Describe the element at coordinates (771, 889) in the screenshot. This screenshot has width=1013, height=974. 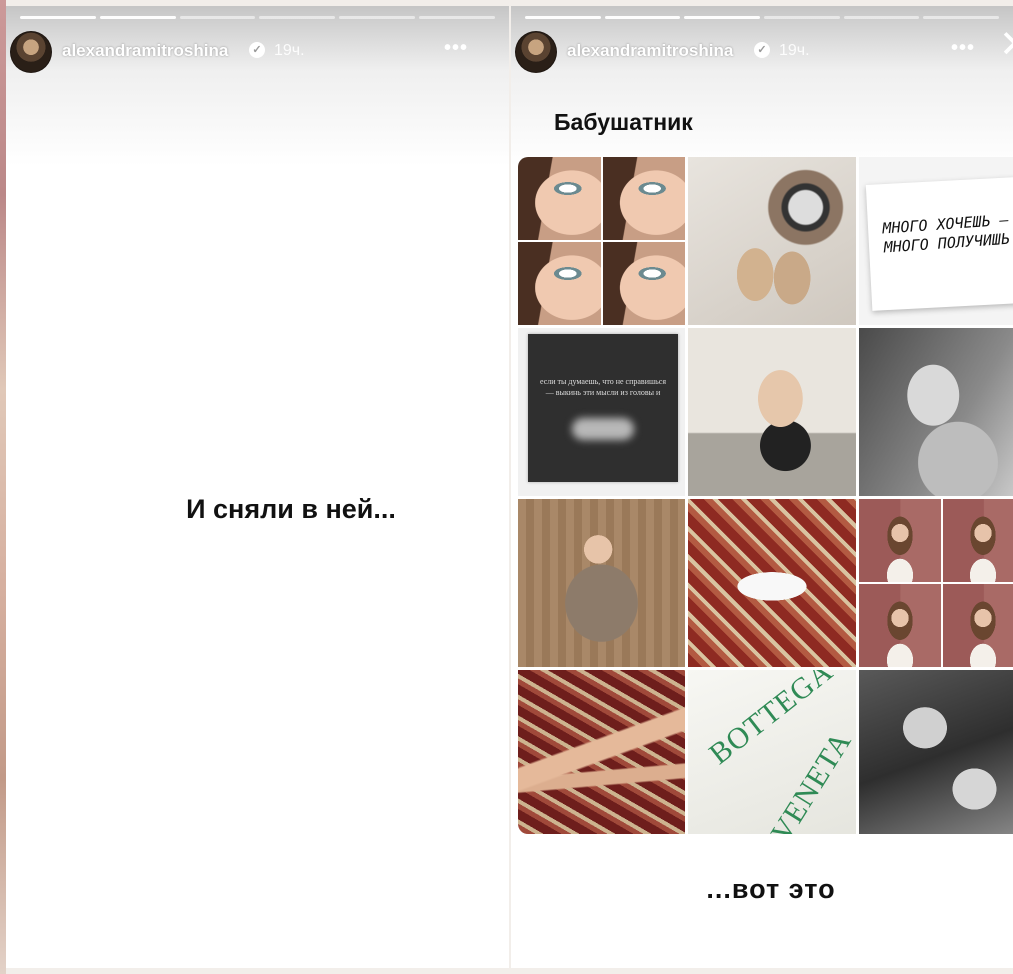
I see `story-caption: ...вот это` at that location.